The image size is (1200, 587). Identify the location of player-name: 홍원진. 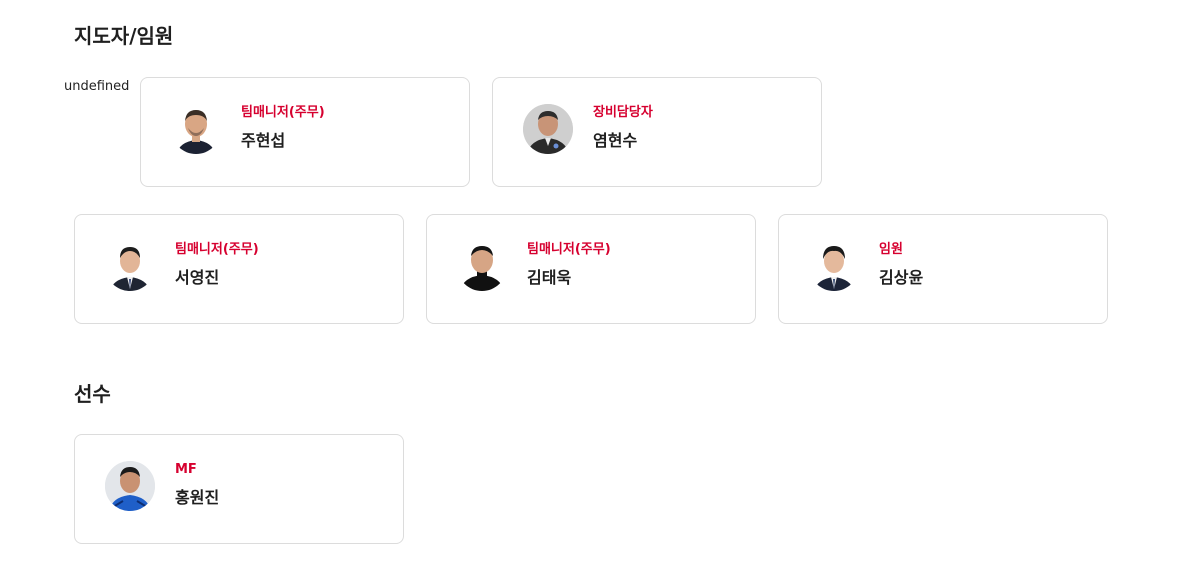
(197, 497).